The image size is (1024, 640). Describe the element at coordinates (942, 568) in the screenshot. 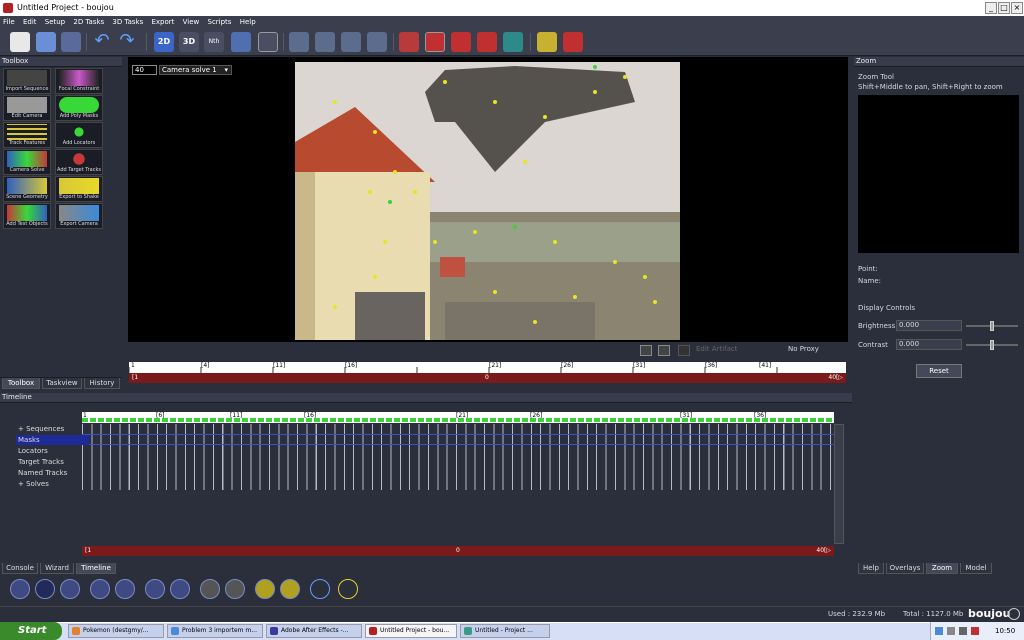

I see `tab-zoom: Zoom` at that location.